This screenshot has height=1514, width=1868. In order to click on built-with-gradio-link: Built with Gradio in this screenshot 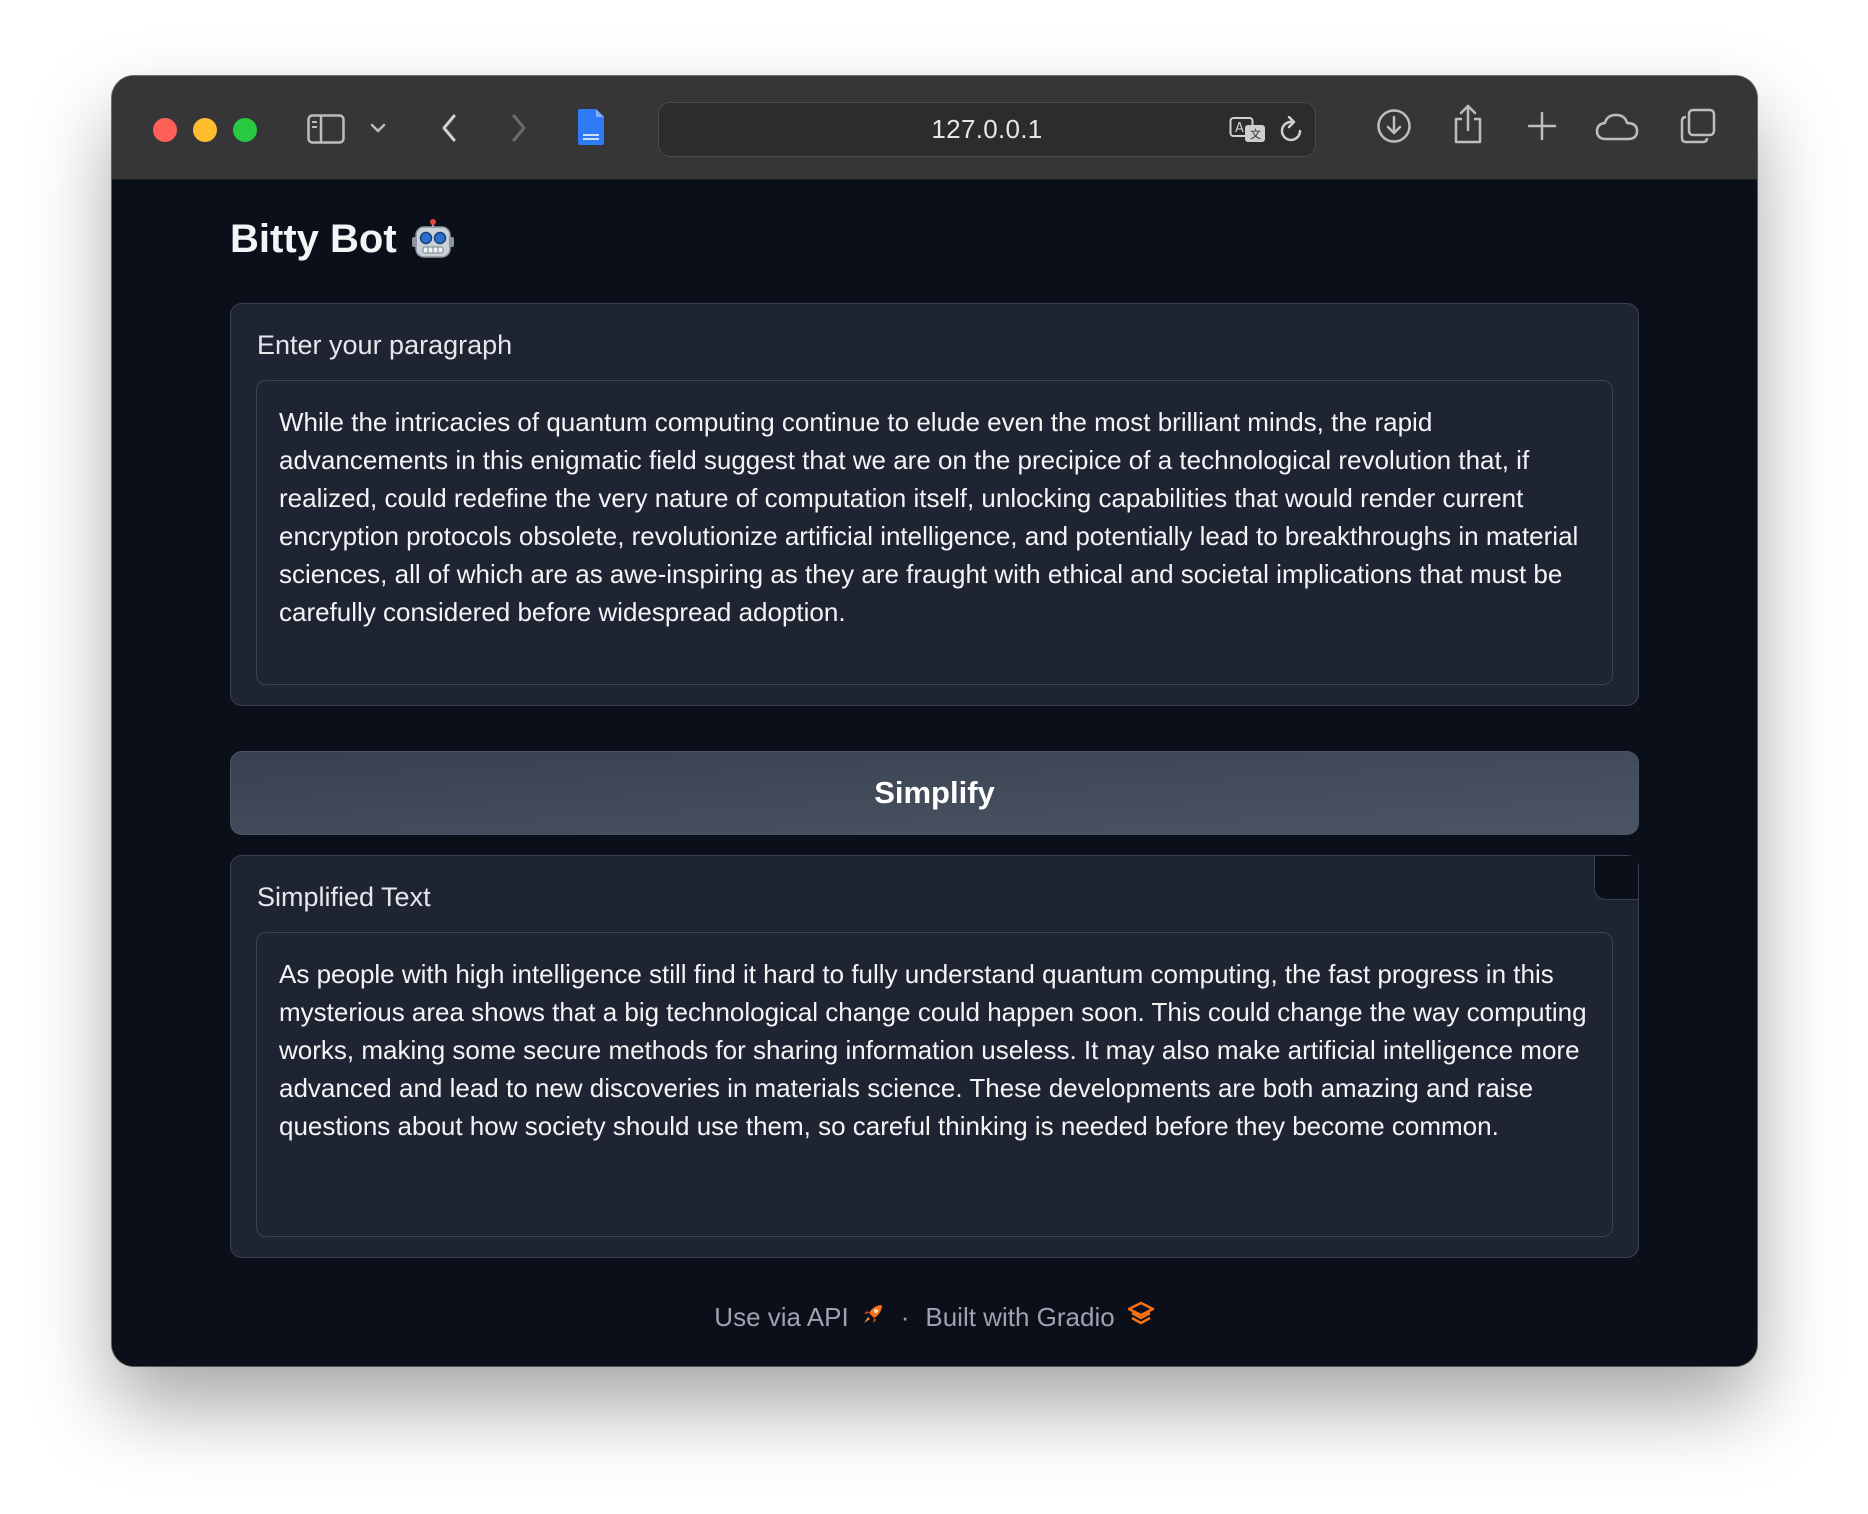, I will do `click(1039, 1317)`.